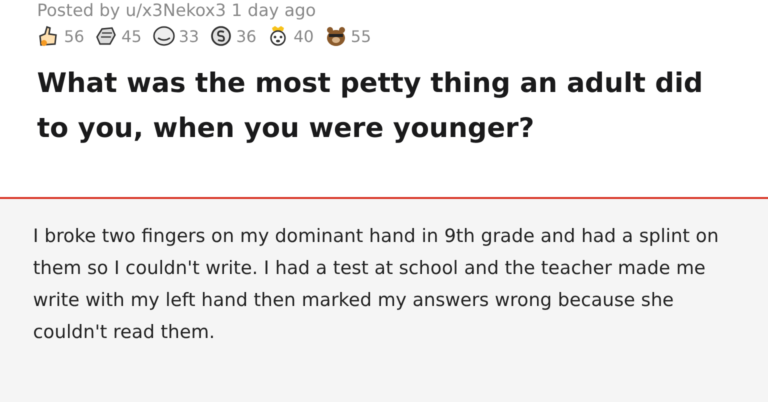 This screenshot has height=402, width=768. What do you see at coordinates (303, 36) in the screenshot?
I see `award-count: 40` at bounding box center [303, 36].